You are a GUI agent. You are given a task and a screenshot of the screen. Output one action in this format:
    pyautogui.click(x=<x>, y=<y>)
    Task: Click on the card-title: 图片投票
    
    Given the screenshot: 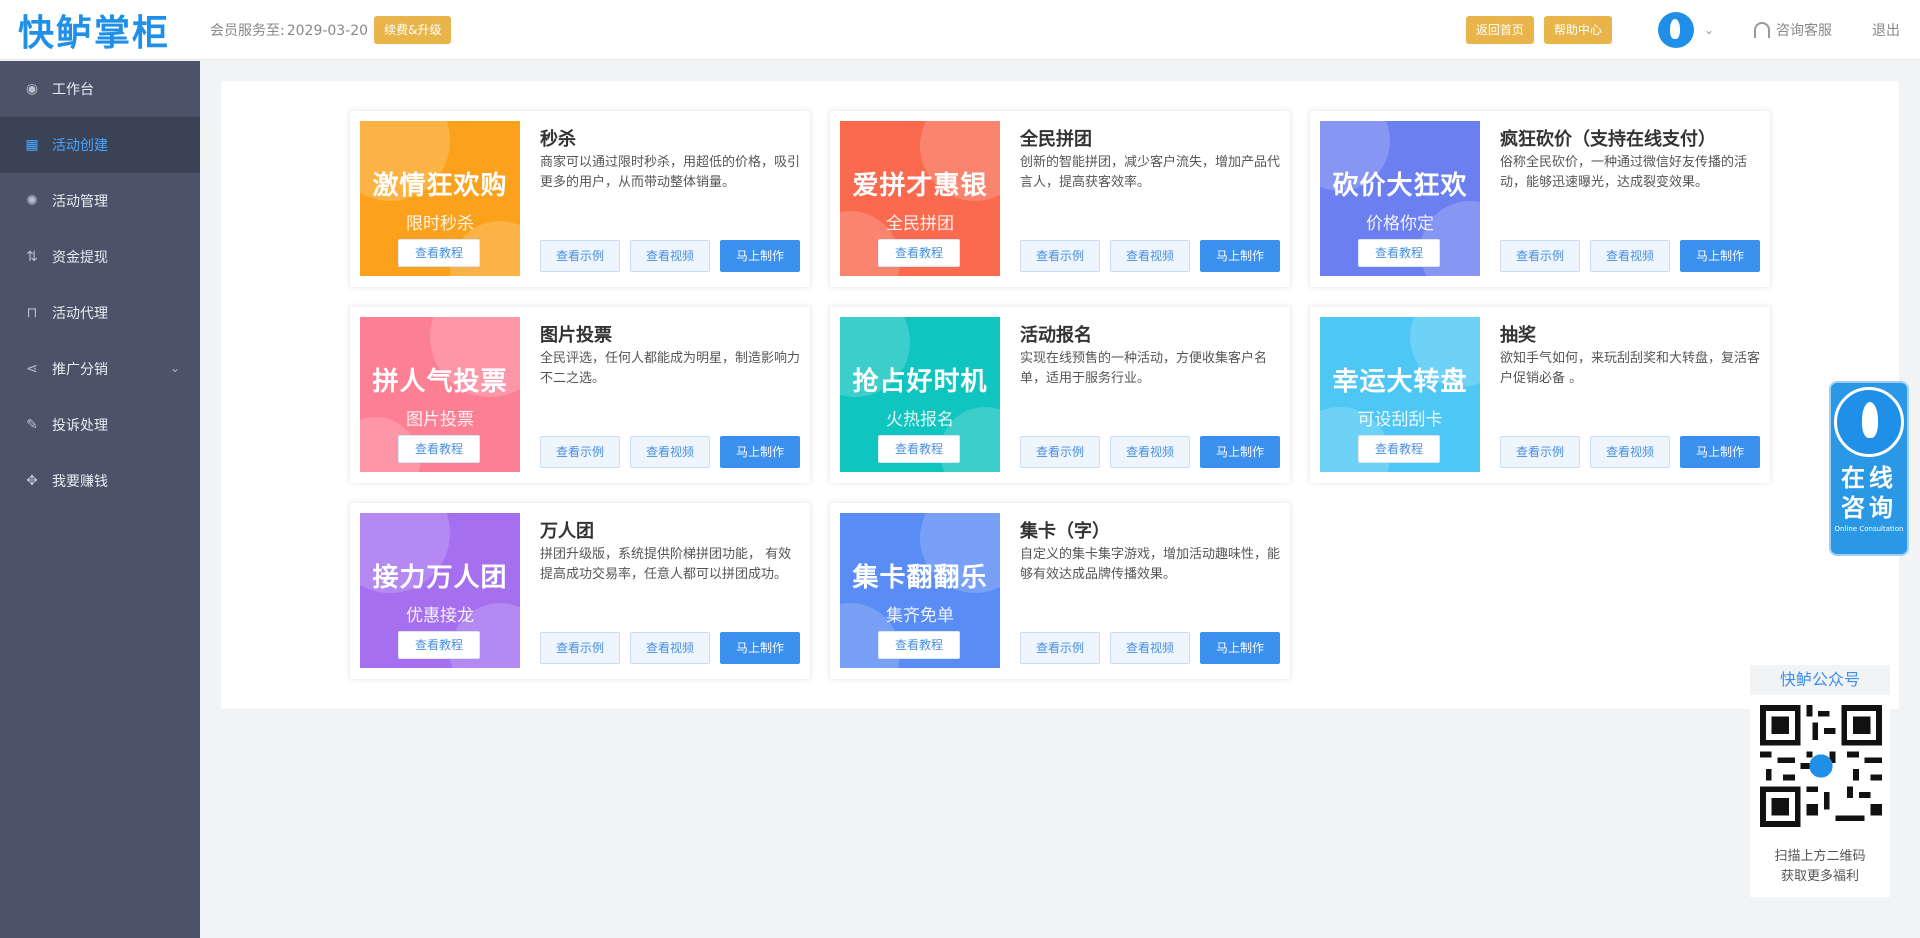 What is the action you would take?
    pyautogui.click(x=576, y=335)
    